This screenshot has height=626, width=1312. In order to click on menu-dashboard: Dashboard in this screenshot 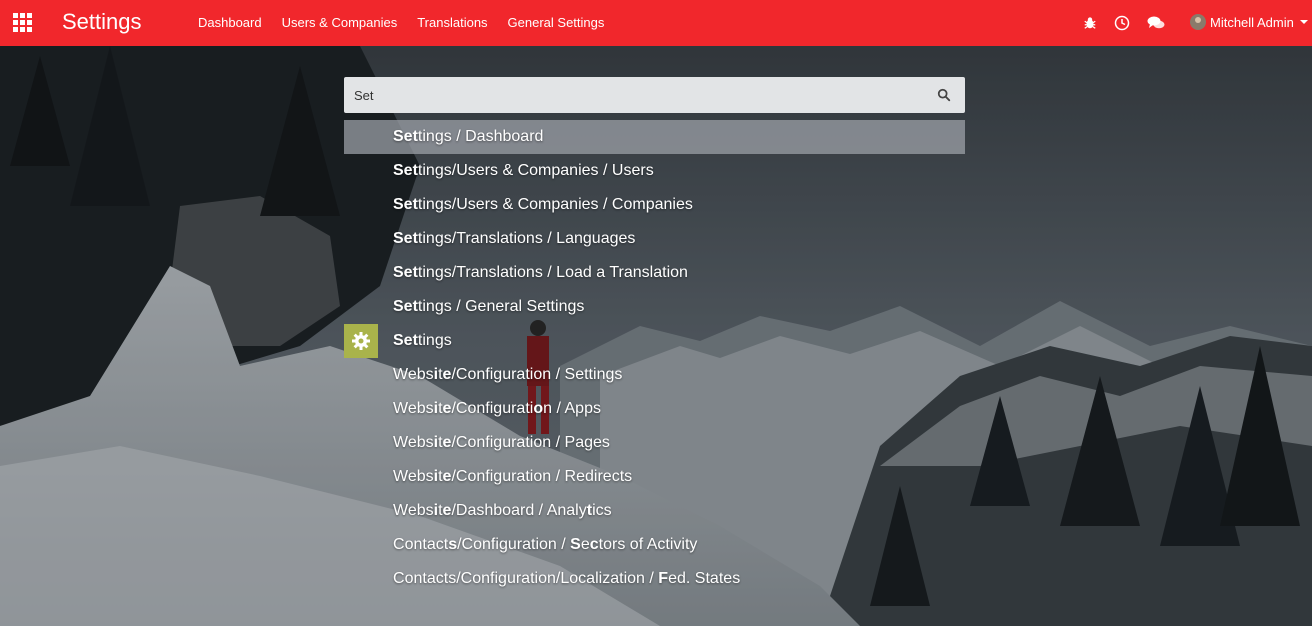, I will do `click(230, 23)`.